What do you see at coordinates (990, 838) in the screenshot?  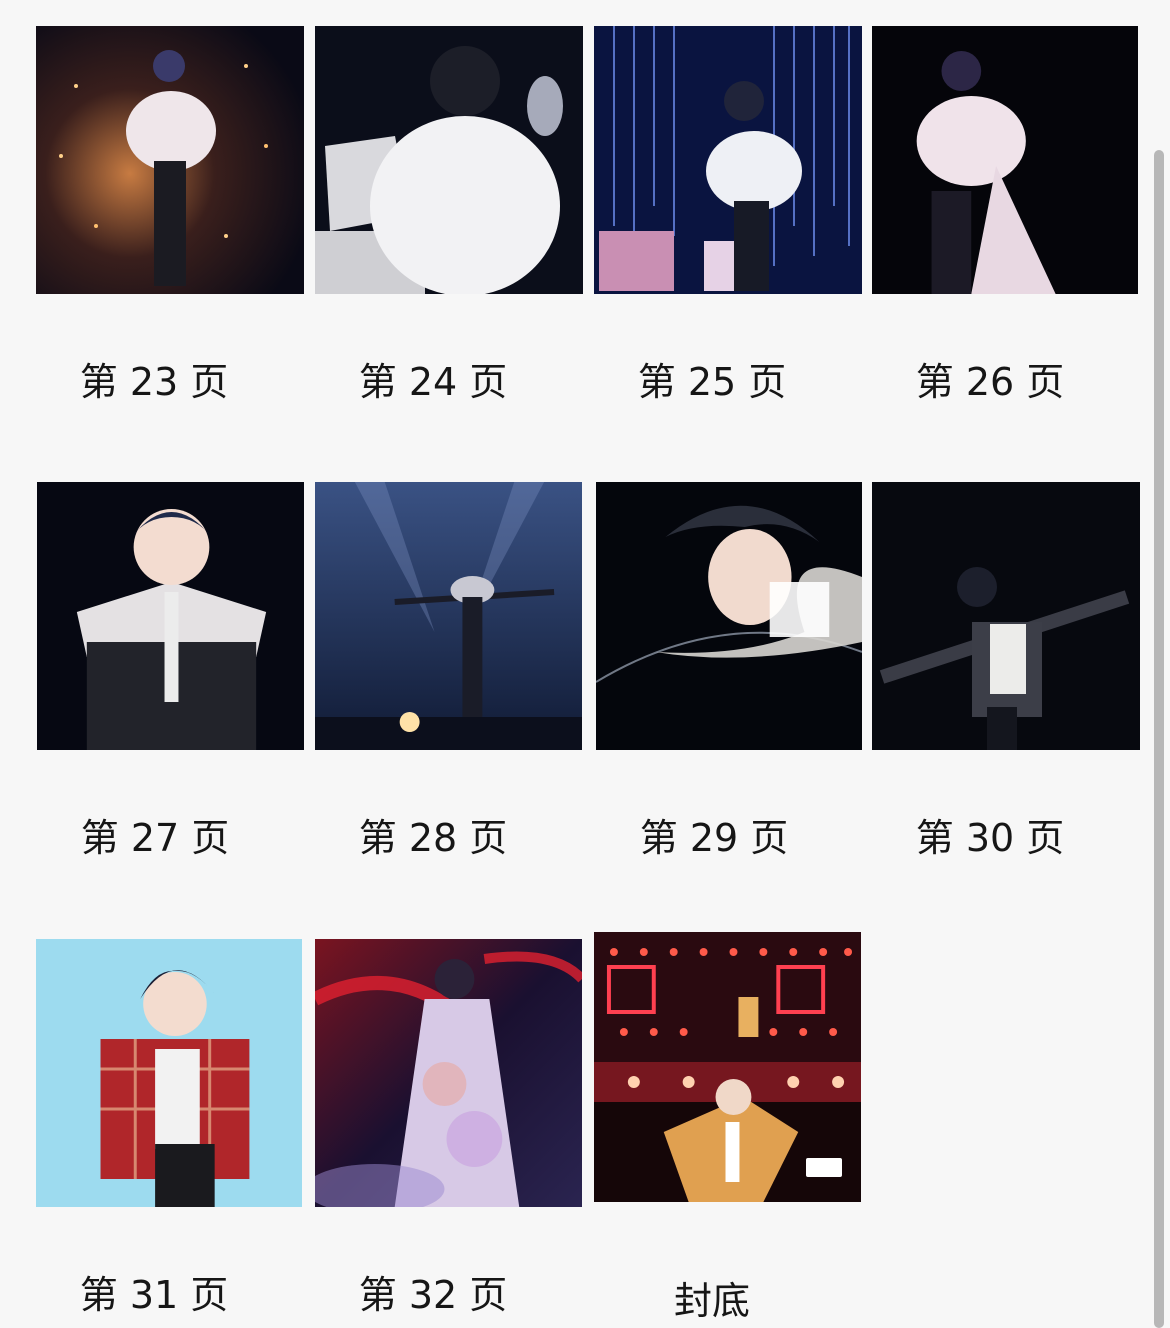 I see `page-label: 第 30 页` at bounding box center [990, 838].